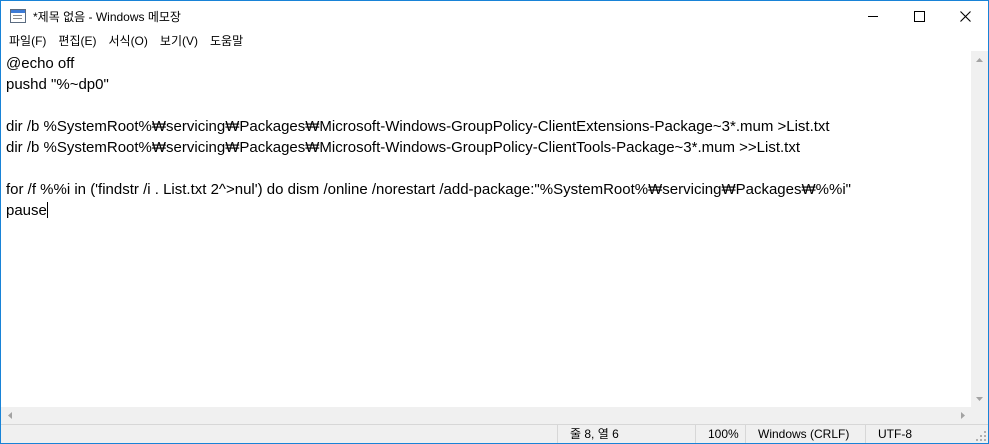  I want to click on menu-bar: 파일(F) 편집(E) 서식(O) 보기(V) 도움말, so click(494, 41).